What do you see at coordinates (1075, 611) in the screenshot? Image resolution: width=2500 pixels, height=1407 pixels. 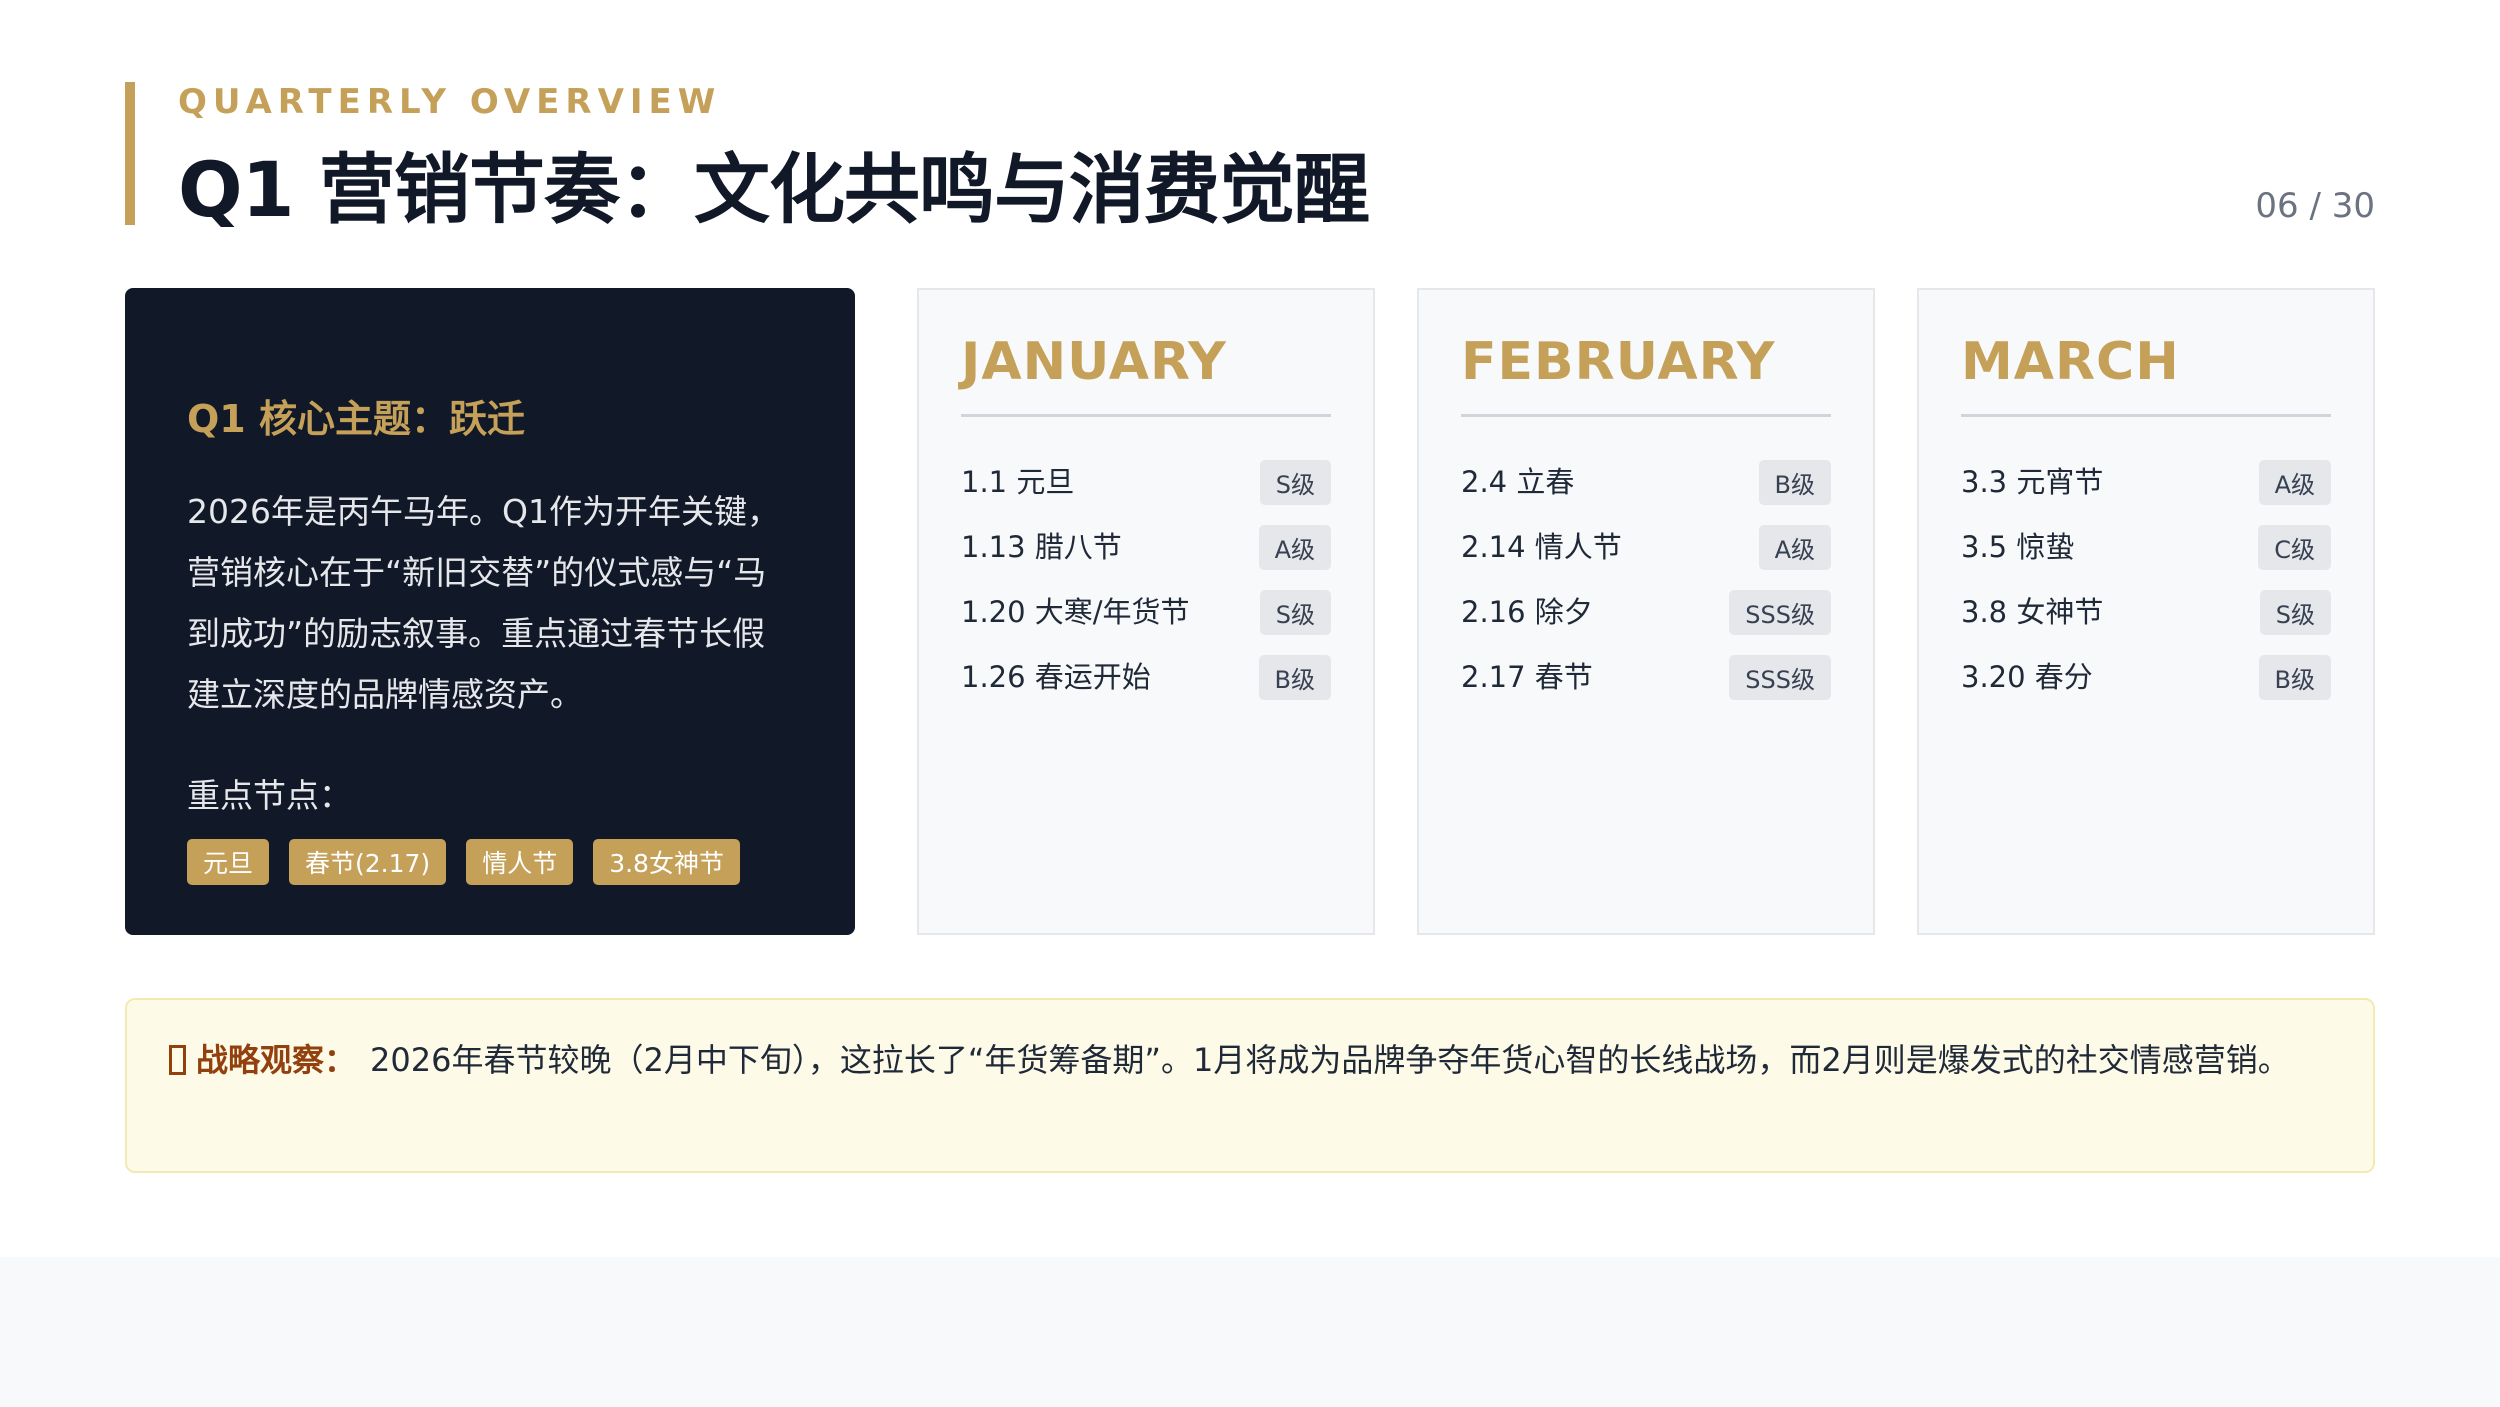 I see `event-name: 1.20 大寒/年货节` at bounding box center [1075, 611].